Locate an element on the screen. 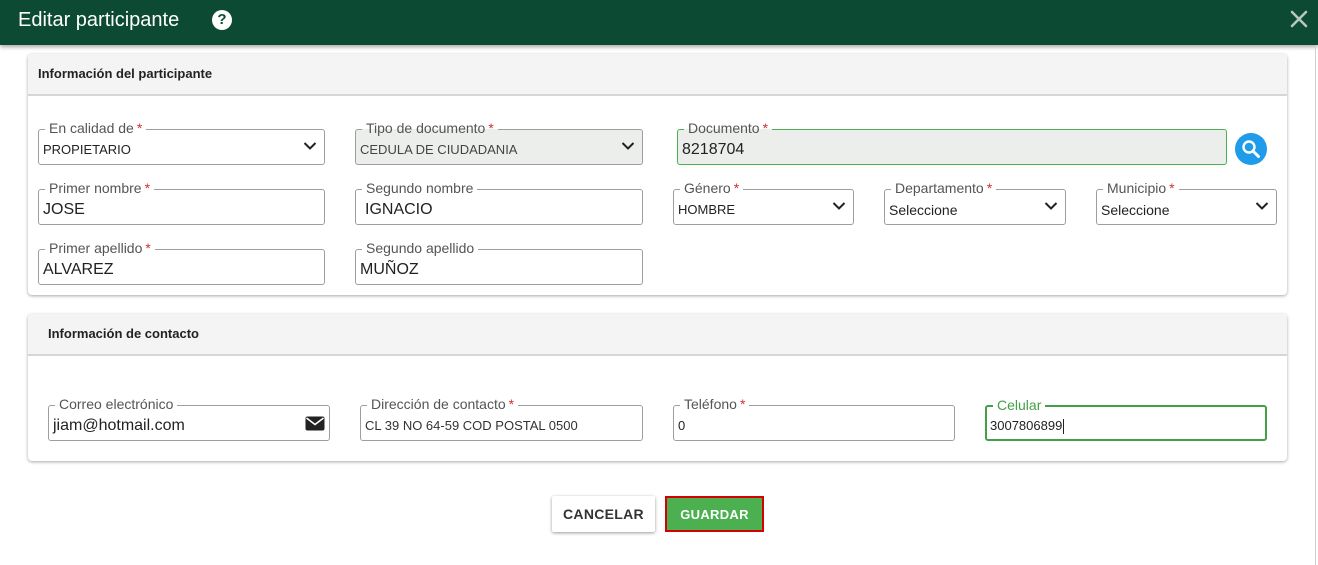 The width and height of the screenshot is (1318, 565). calidad-label: En calidad de * is located at coordinates (96, 128).